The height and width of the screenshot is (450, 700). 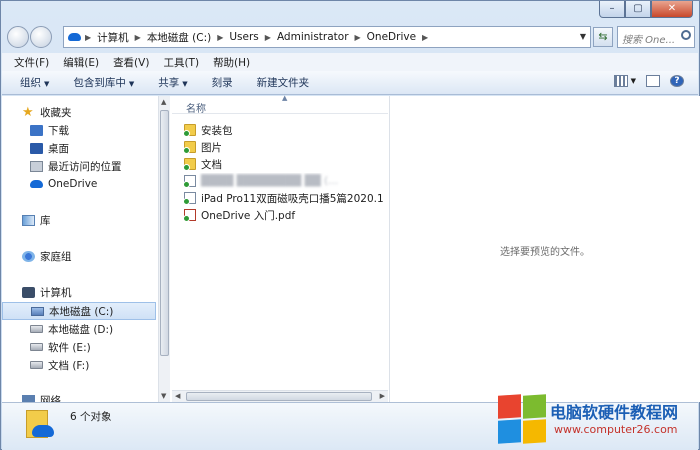 I want to click on back-button, so click(x=18, y=37).